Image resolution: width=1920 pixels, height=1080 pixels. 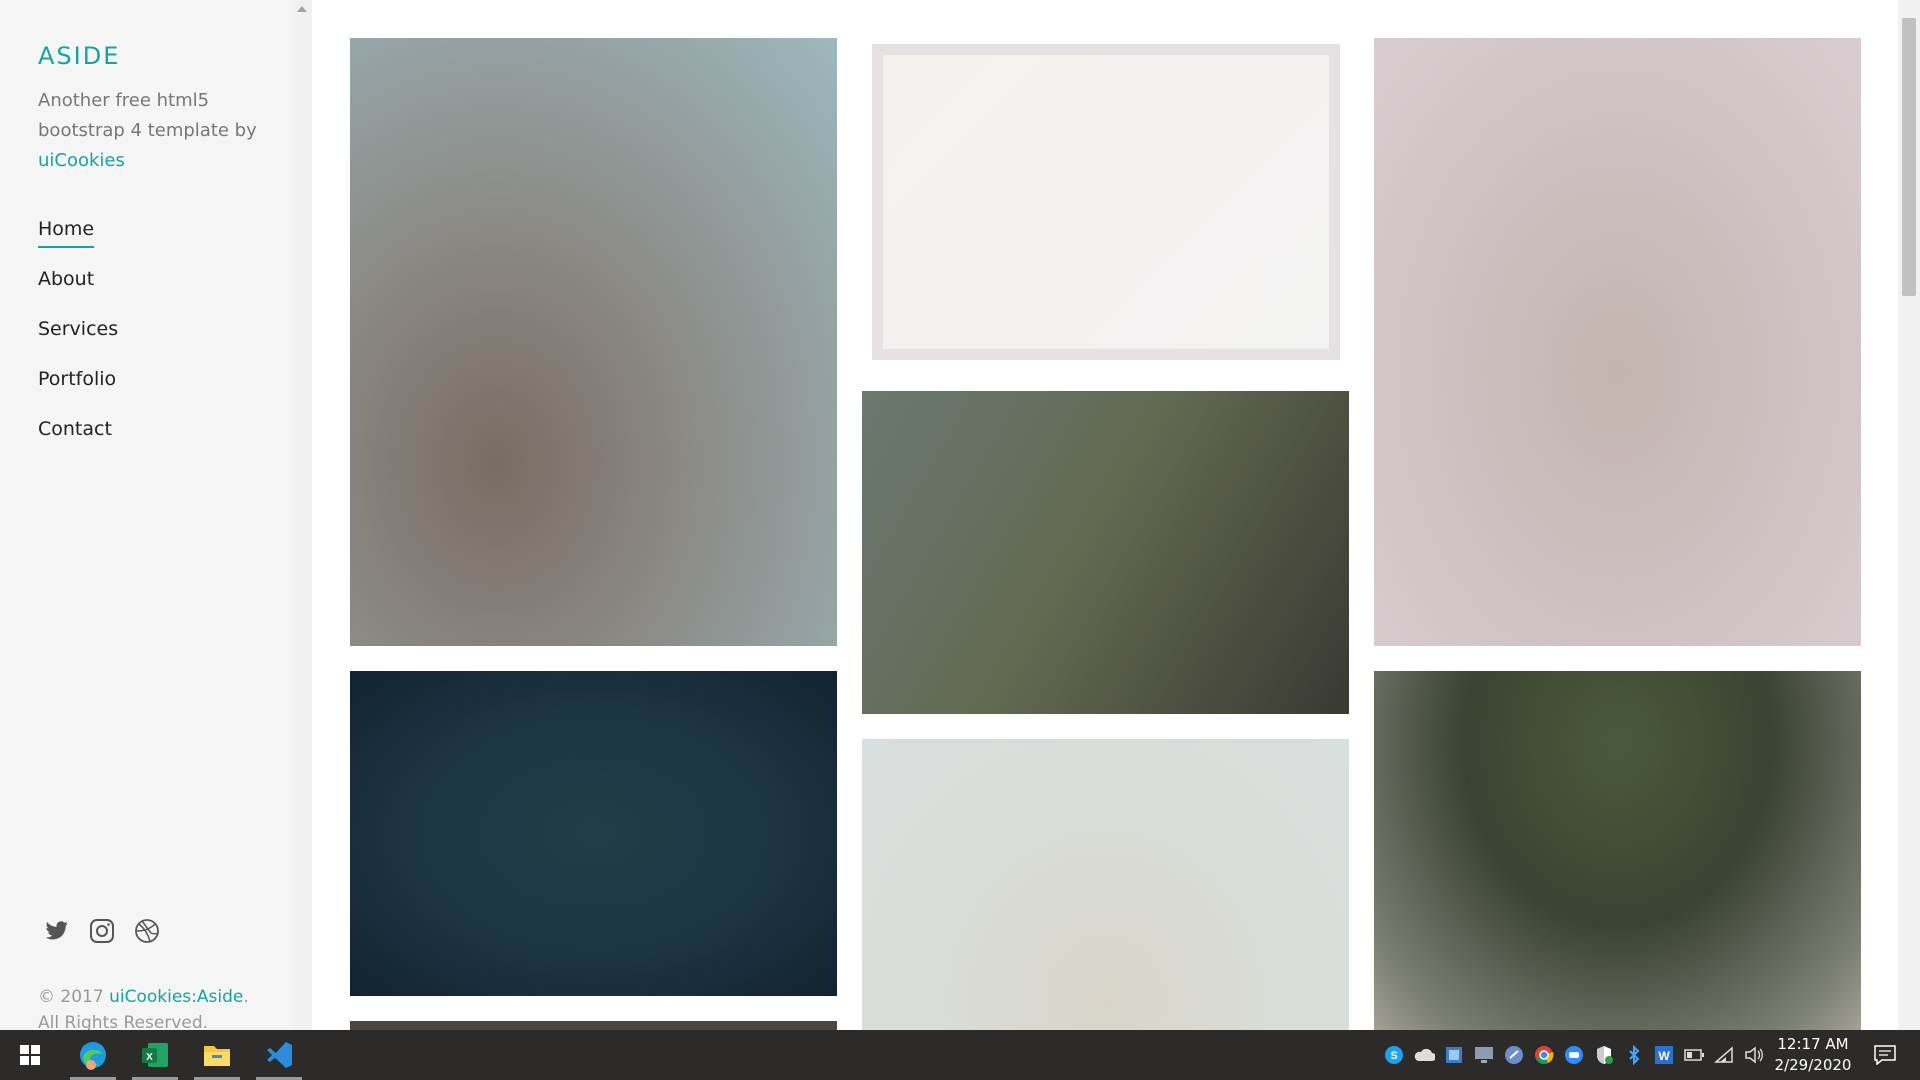 I want to click on clock-time: 12:17 AM, so click(x=1813, y=1044).